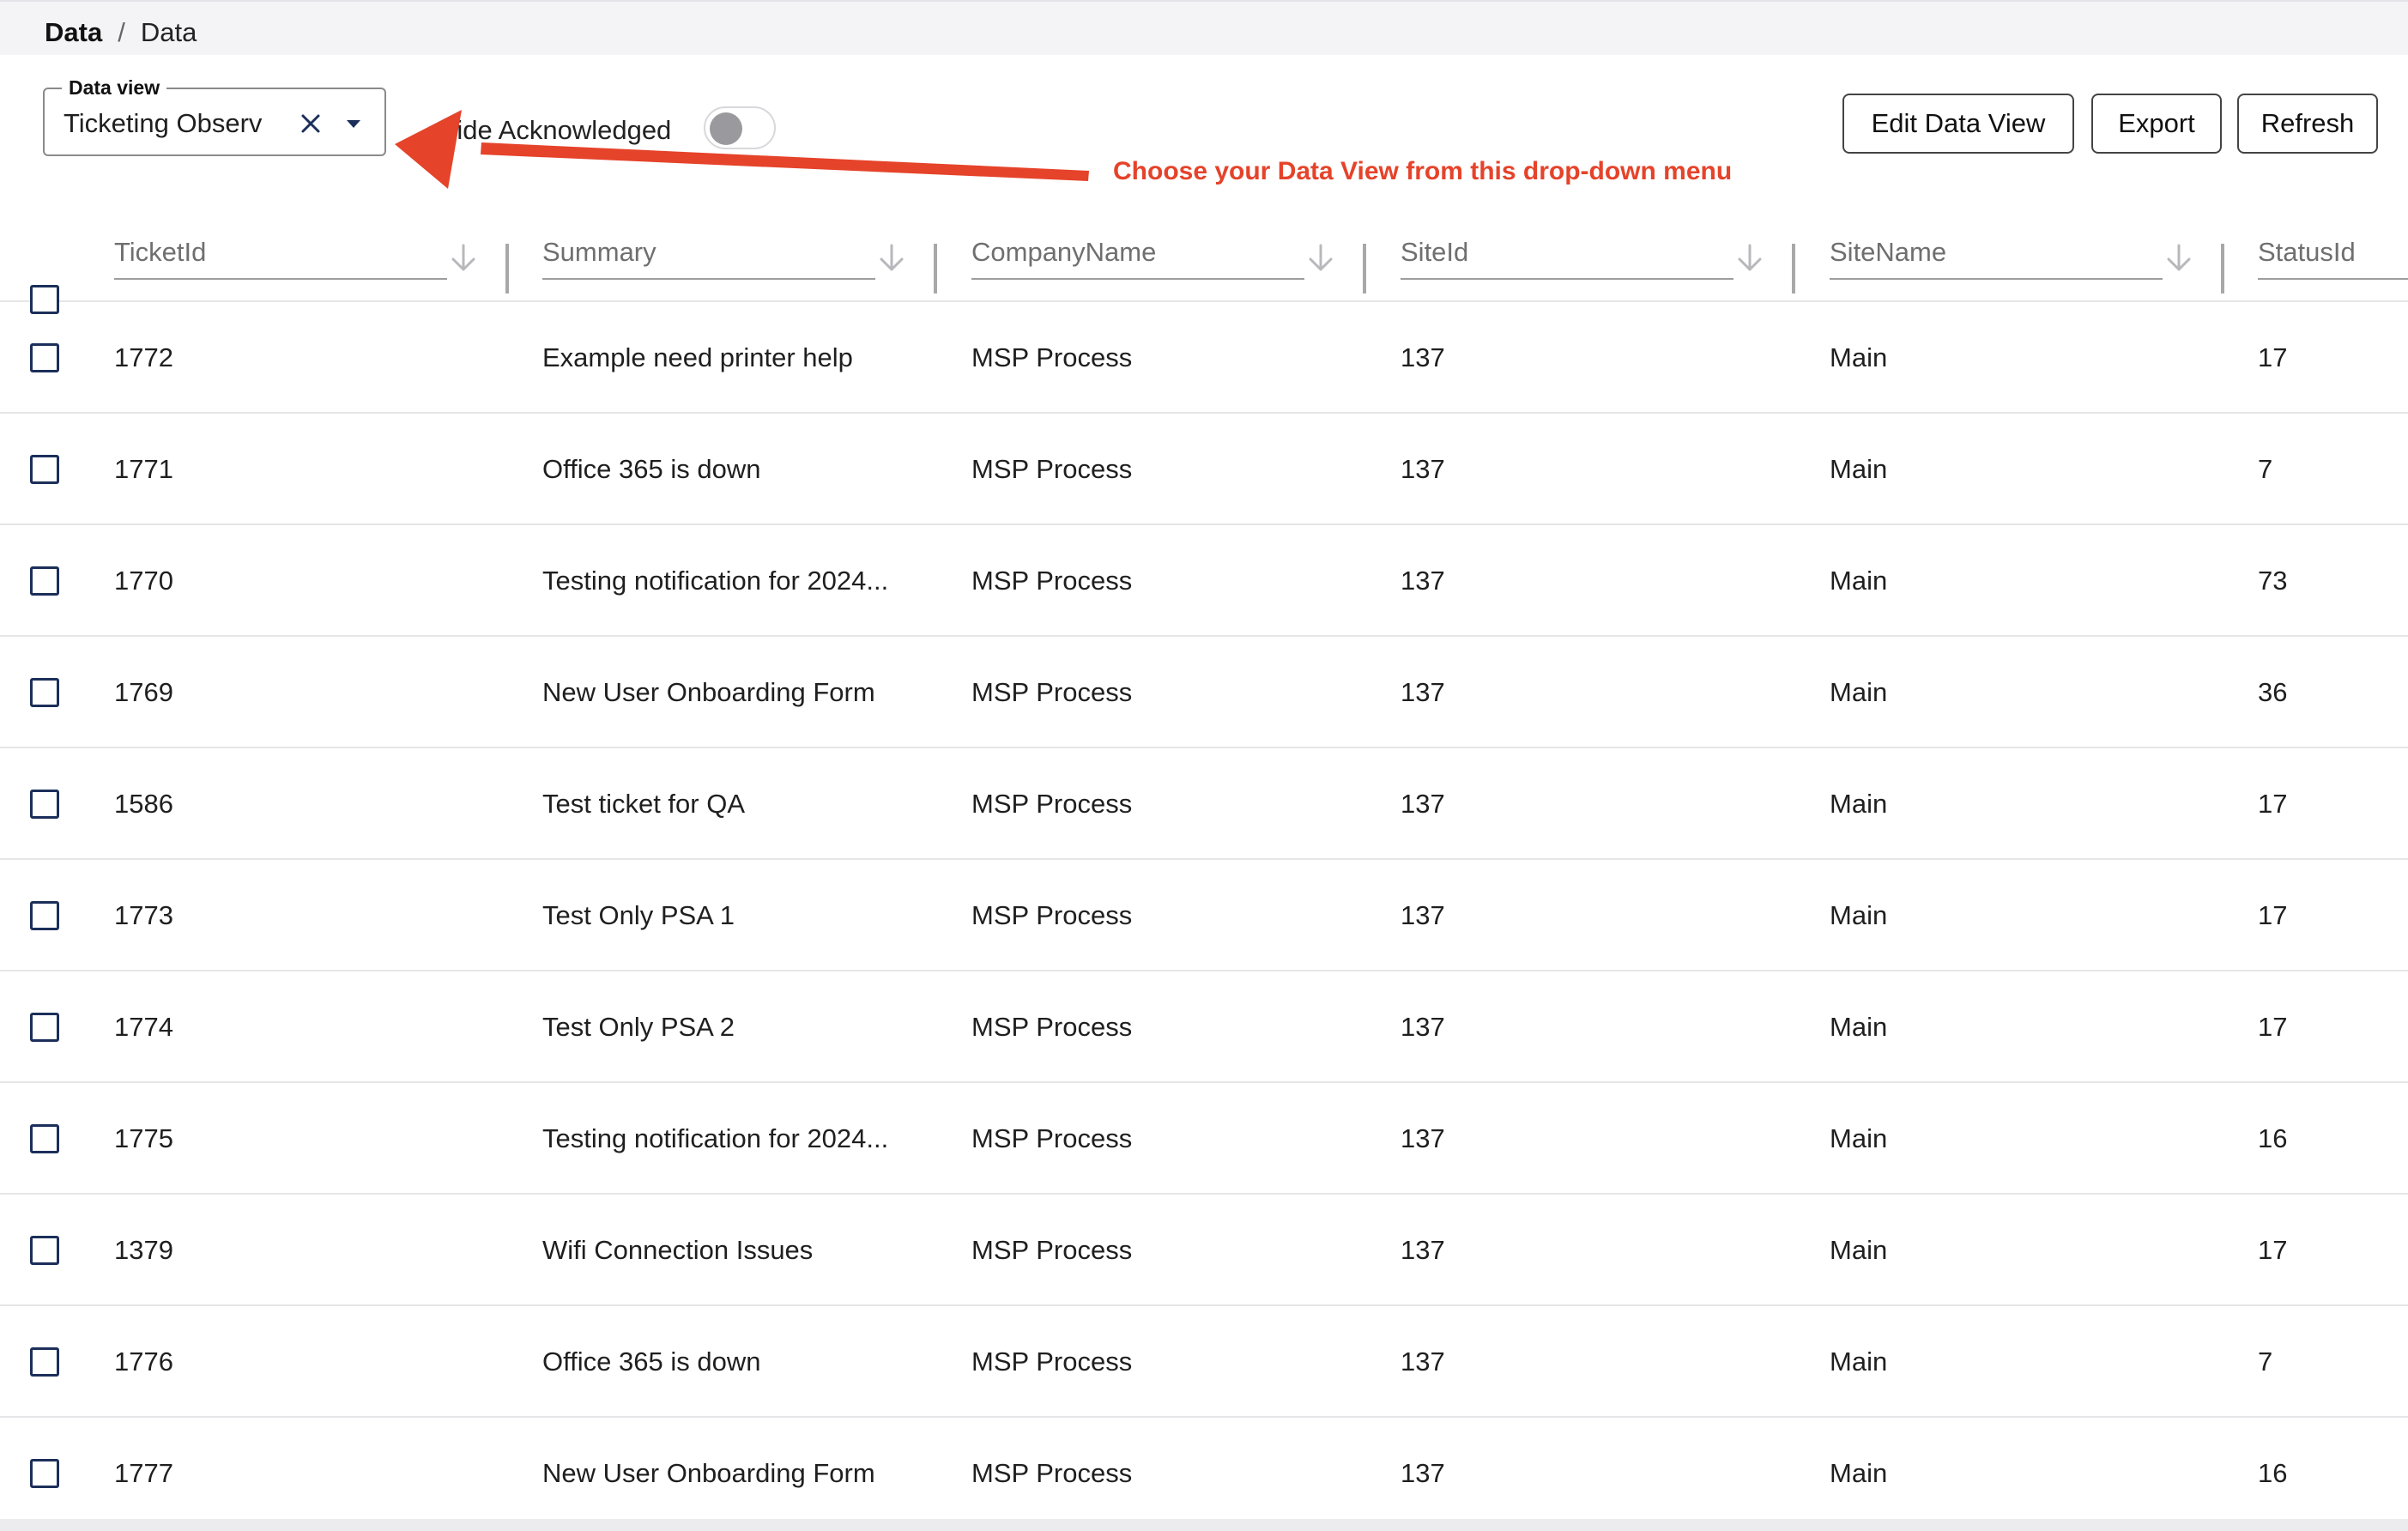 This screenshot has width=2408, height=1531. Describe the element at coordinates (143, 692) in the screenshot. I see `cell-ticketid: 1769` at that location.